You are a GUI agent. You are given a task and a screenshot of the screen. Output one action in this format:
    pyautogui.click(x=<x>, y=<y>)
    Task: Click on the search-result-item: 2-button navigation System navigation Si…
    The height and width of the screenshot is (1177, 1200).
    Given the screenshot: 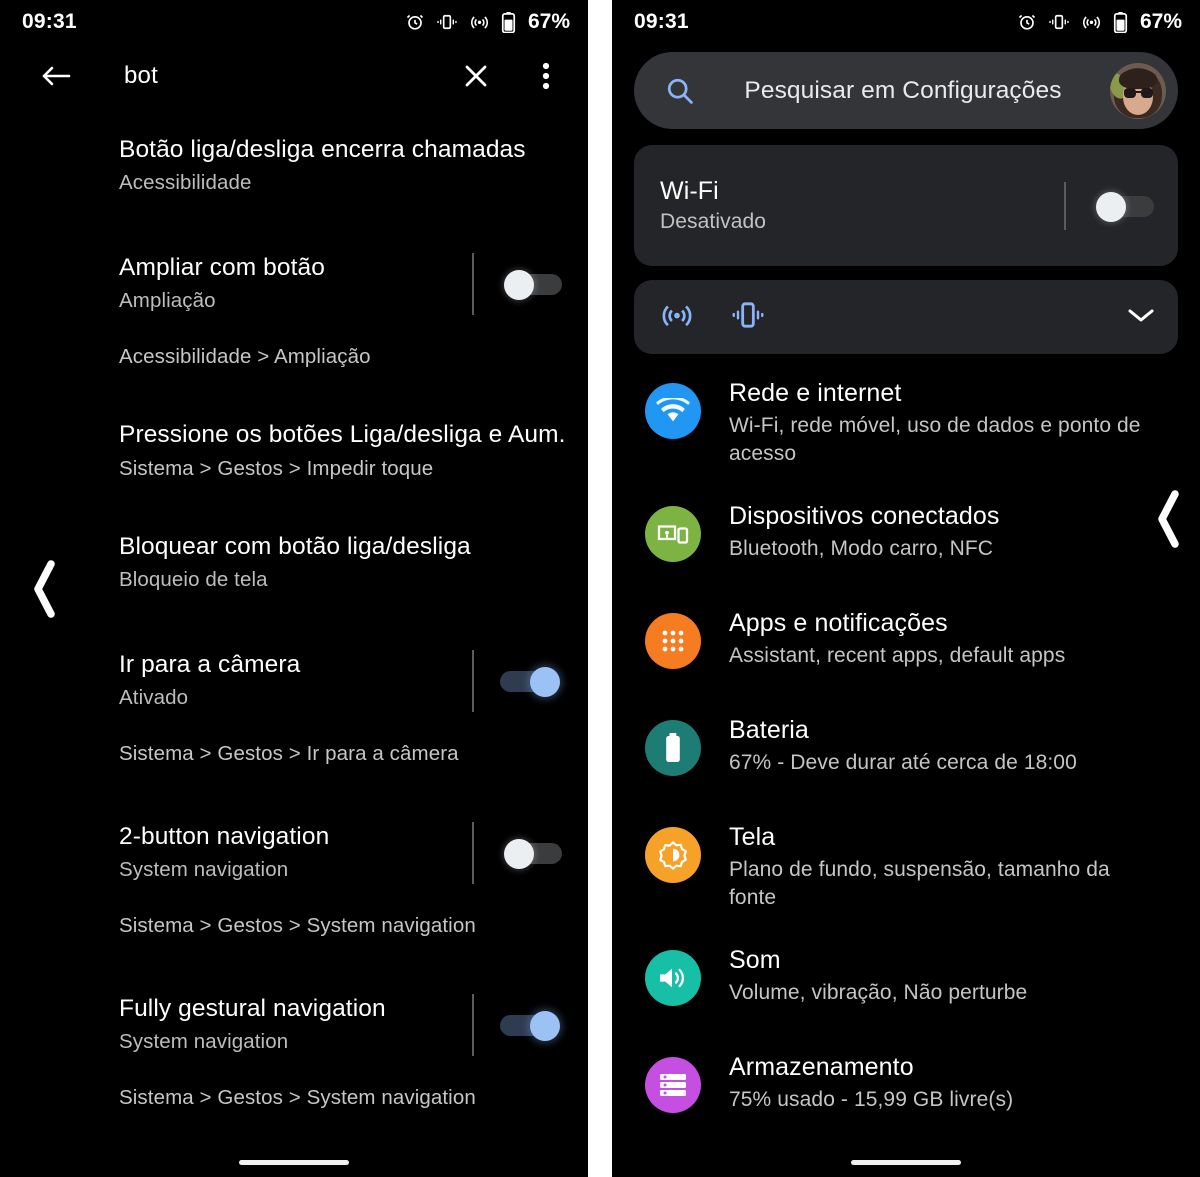 What is the action you would take?
    pyautogui.click(x=294, y=877)
    